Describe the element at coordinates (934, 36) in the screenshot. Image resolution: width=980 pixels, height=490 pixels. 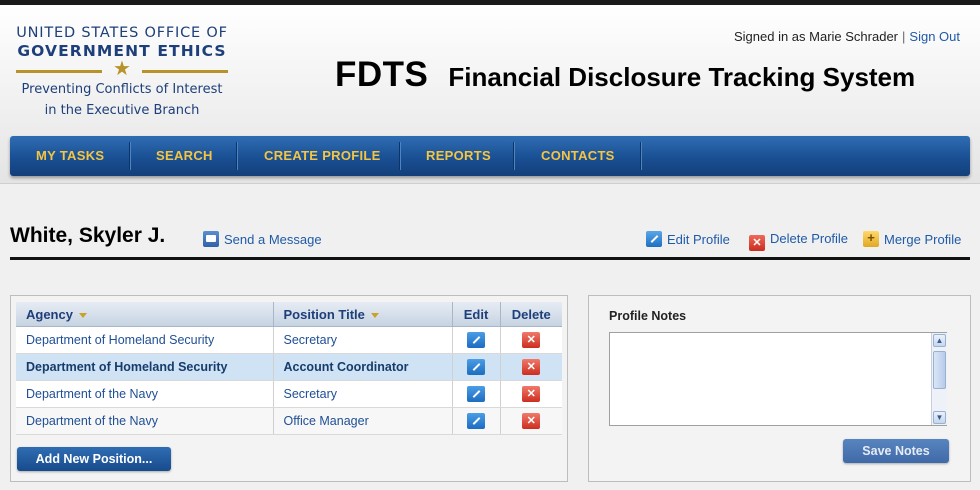
I see `sign-out-link: Sign Out` at that location.